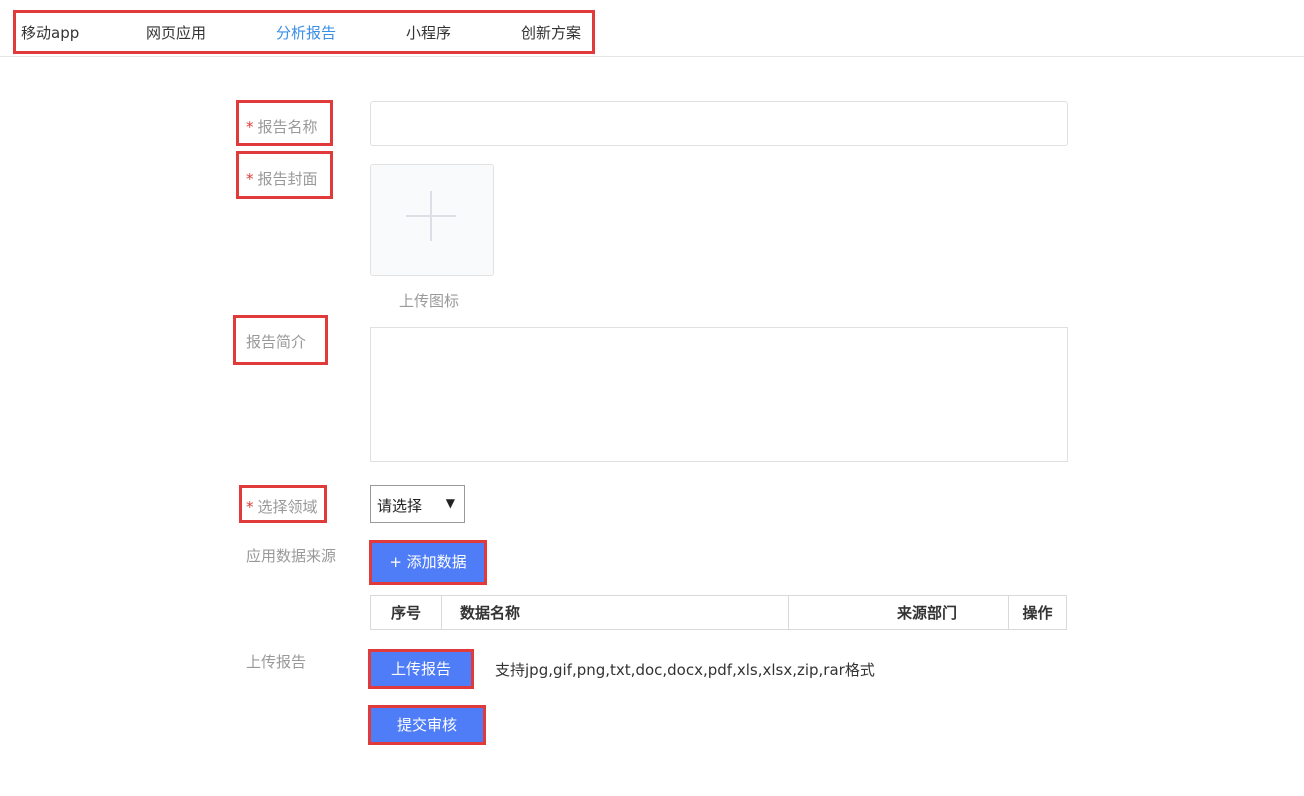  Describe the element at coordinates (400, 506) in the screenshot. I see `domain-select-value: 请选择` at that location.